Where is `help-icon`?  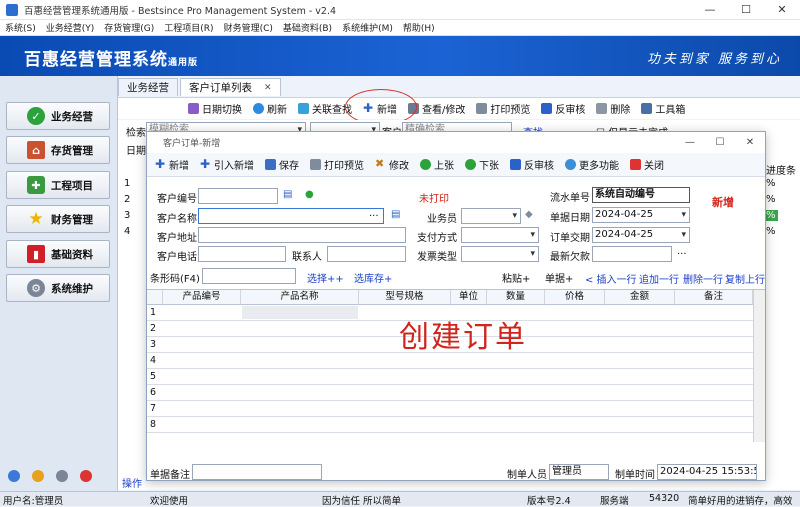
help-icon is located at coordinates (38, 476).